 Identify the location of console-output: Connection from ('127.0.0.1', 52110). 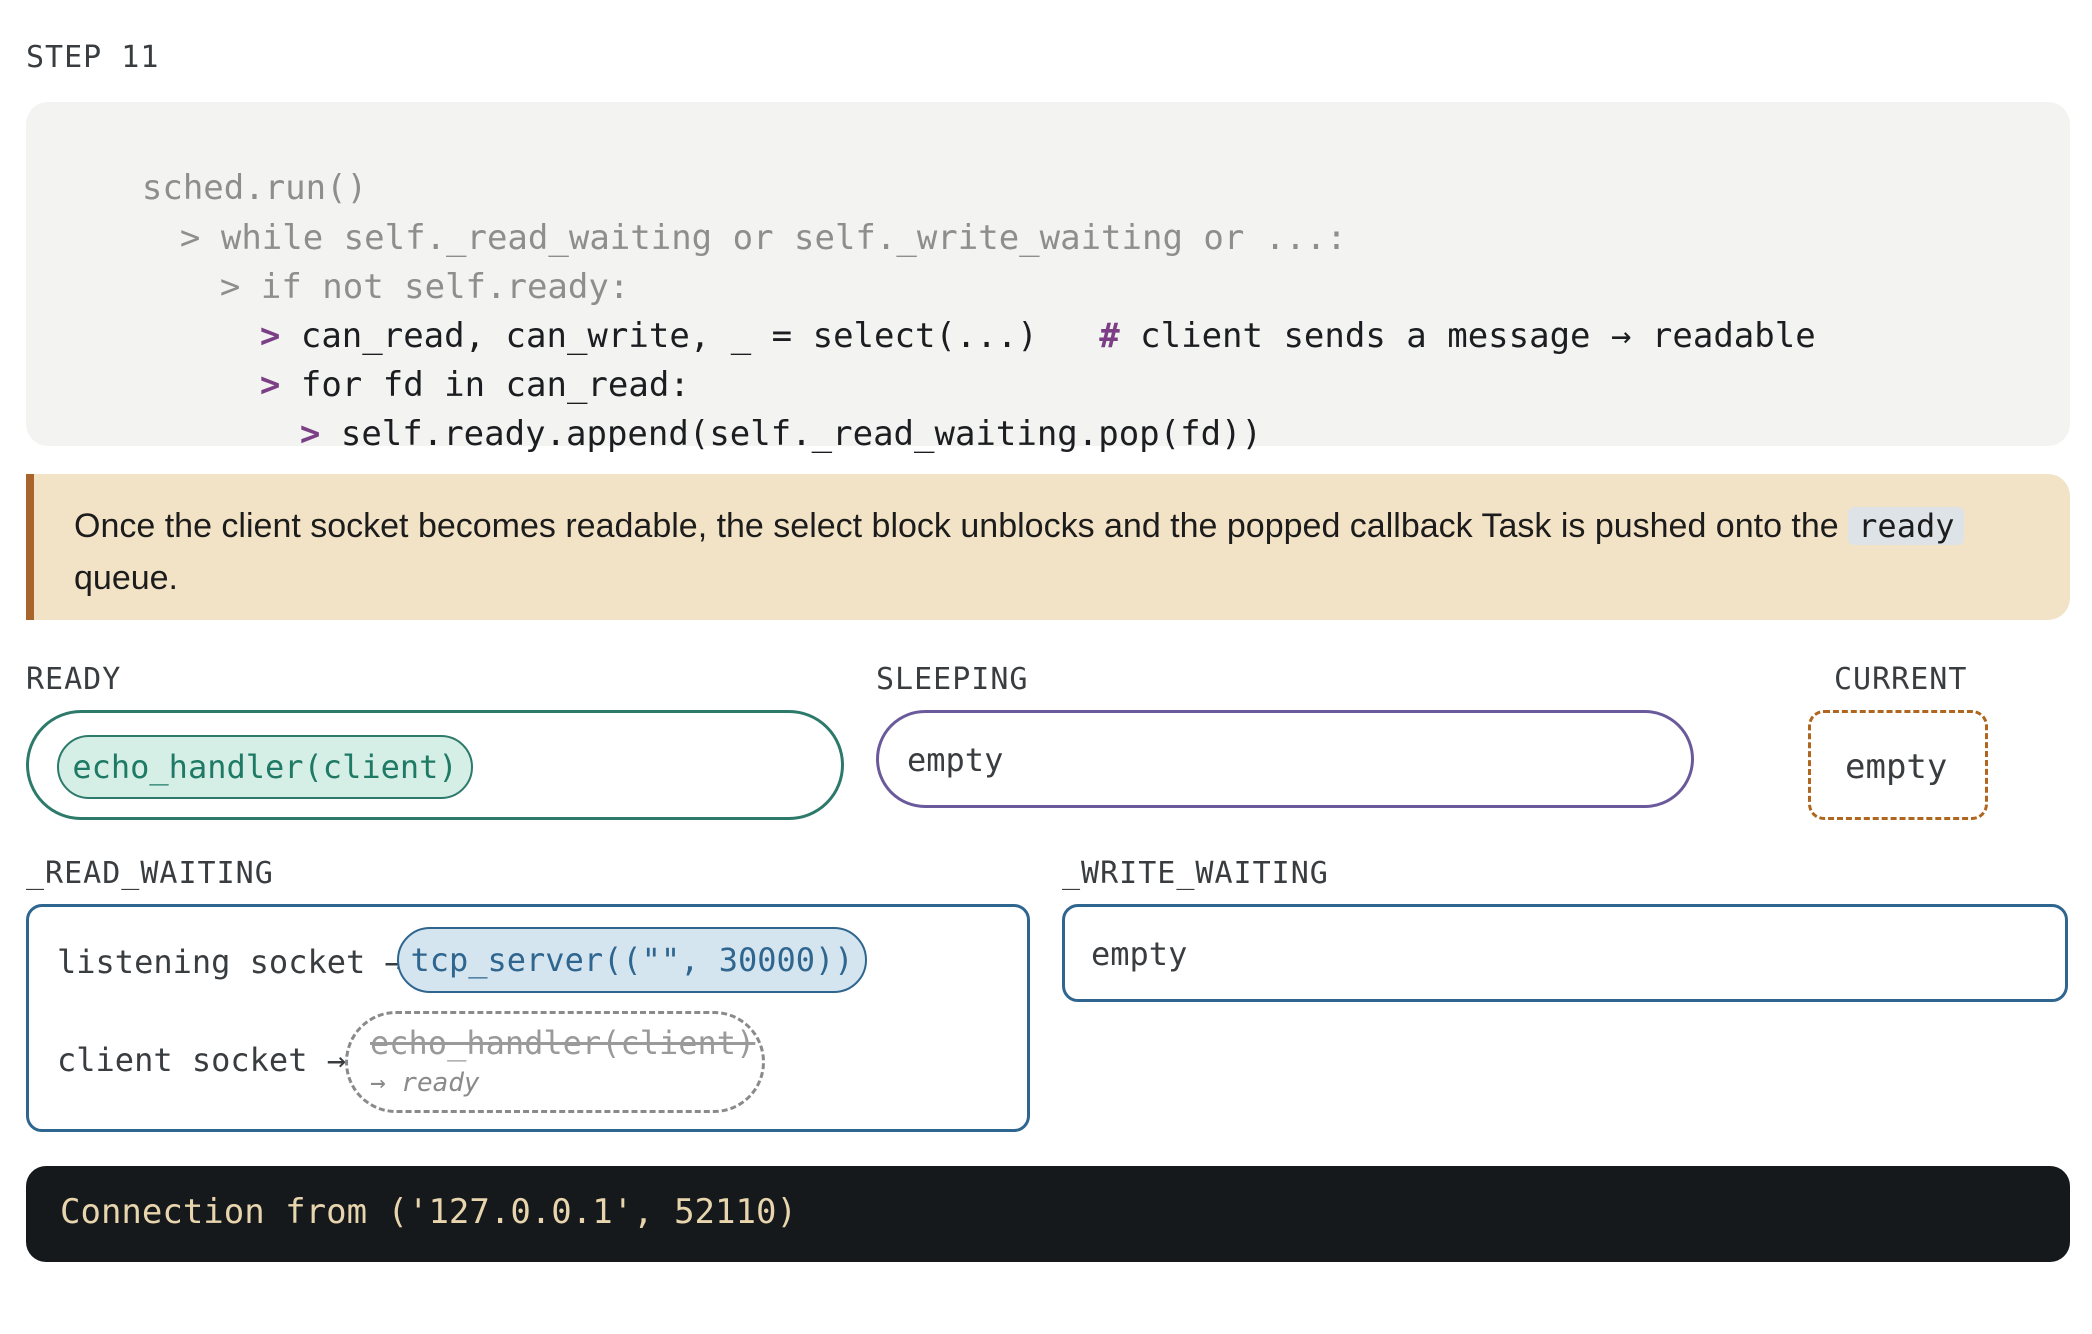
(1048, 1214).